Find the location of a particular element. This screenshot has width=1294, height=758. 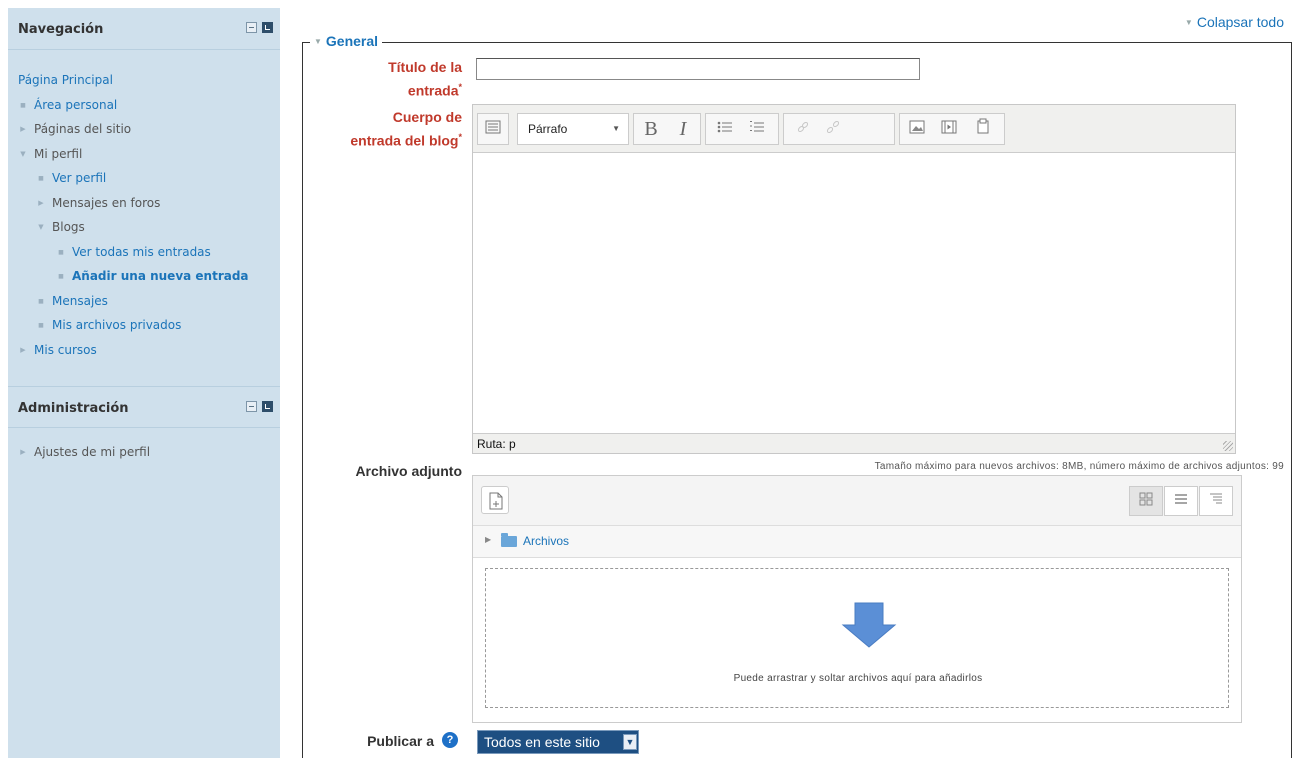

bold-icon: B is located at coordinates (651, 129).